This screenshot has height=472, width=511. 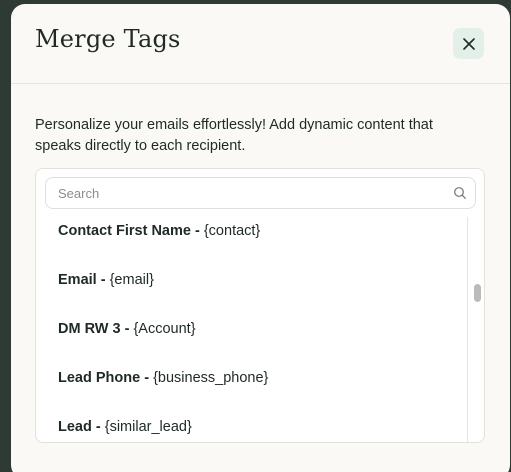 I want to click on merge-tag-item: Lead - {similar_lead}, so click(x=125, y=427).